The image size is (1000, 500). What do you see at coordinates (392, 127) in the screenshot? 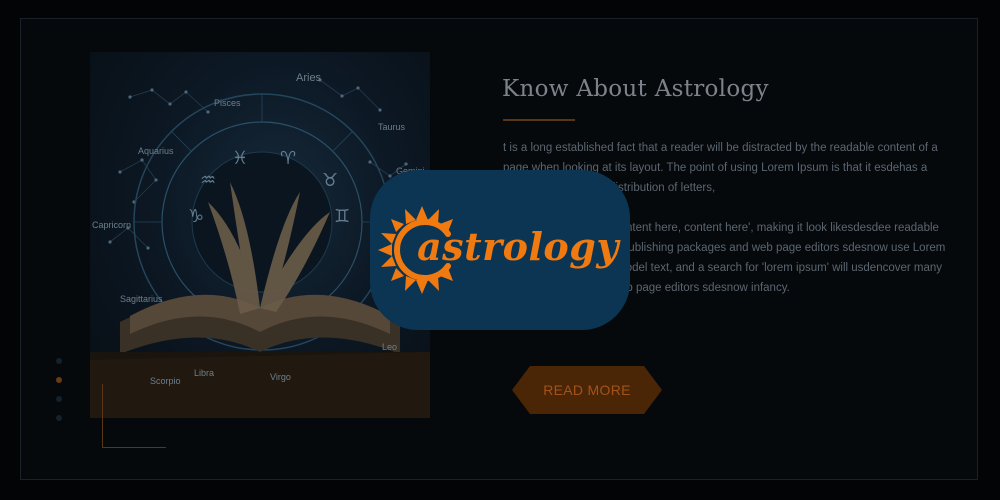
I see `zodiac-label-taurus: Taurus` at bounding box center [392, 127].